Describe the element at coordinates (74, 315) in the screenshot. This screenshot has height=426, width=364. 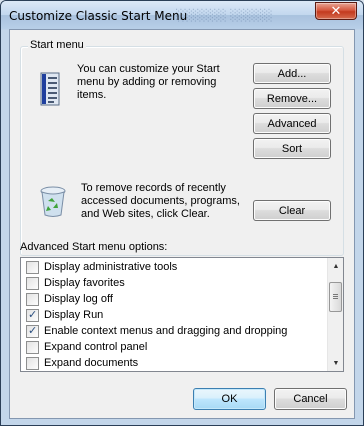
I see `option-label: Display Run` at that location.